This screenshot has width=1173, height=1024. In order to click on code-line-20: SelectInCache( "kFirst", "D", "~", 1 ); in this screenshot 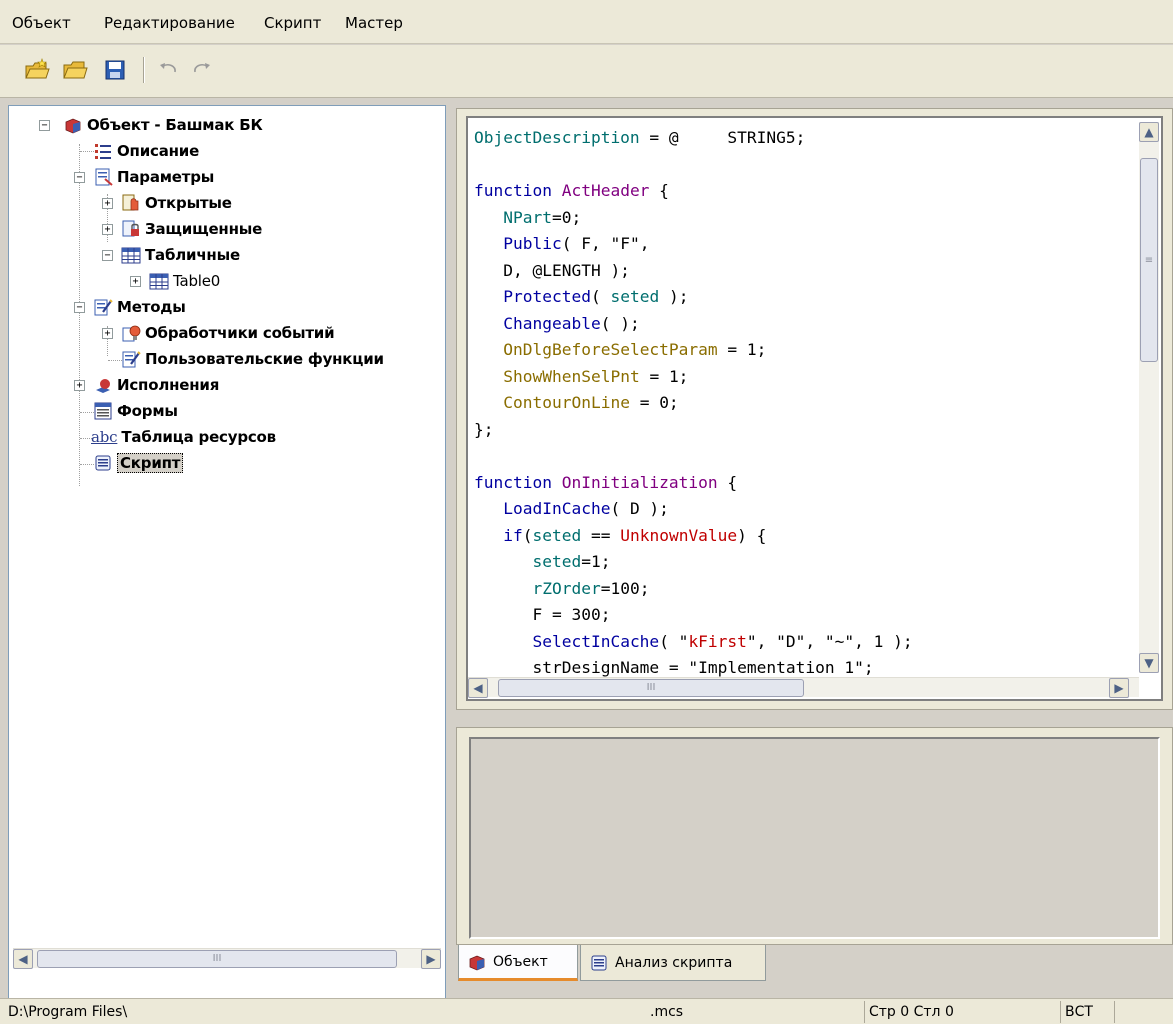, I will do `click(722, 641)`.